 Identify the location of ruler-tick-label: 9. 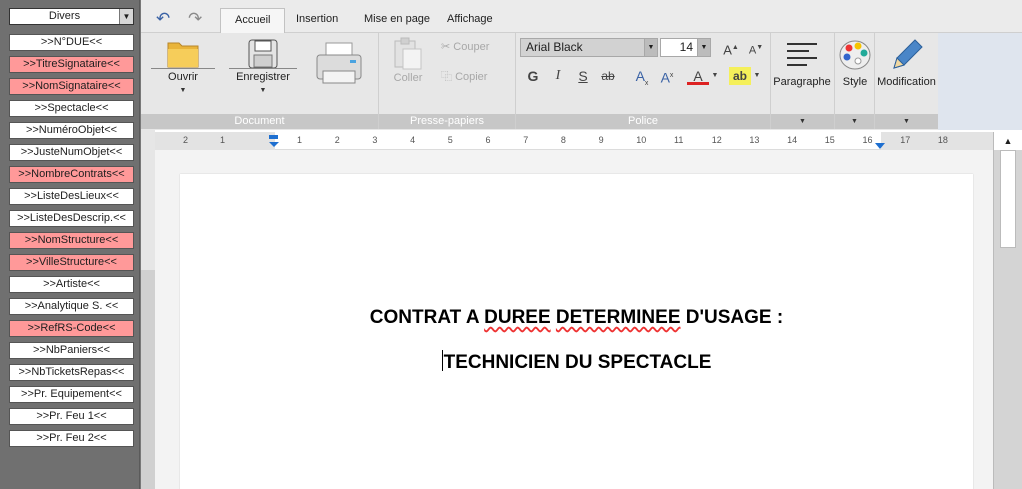
(601, 140).